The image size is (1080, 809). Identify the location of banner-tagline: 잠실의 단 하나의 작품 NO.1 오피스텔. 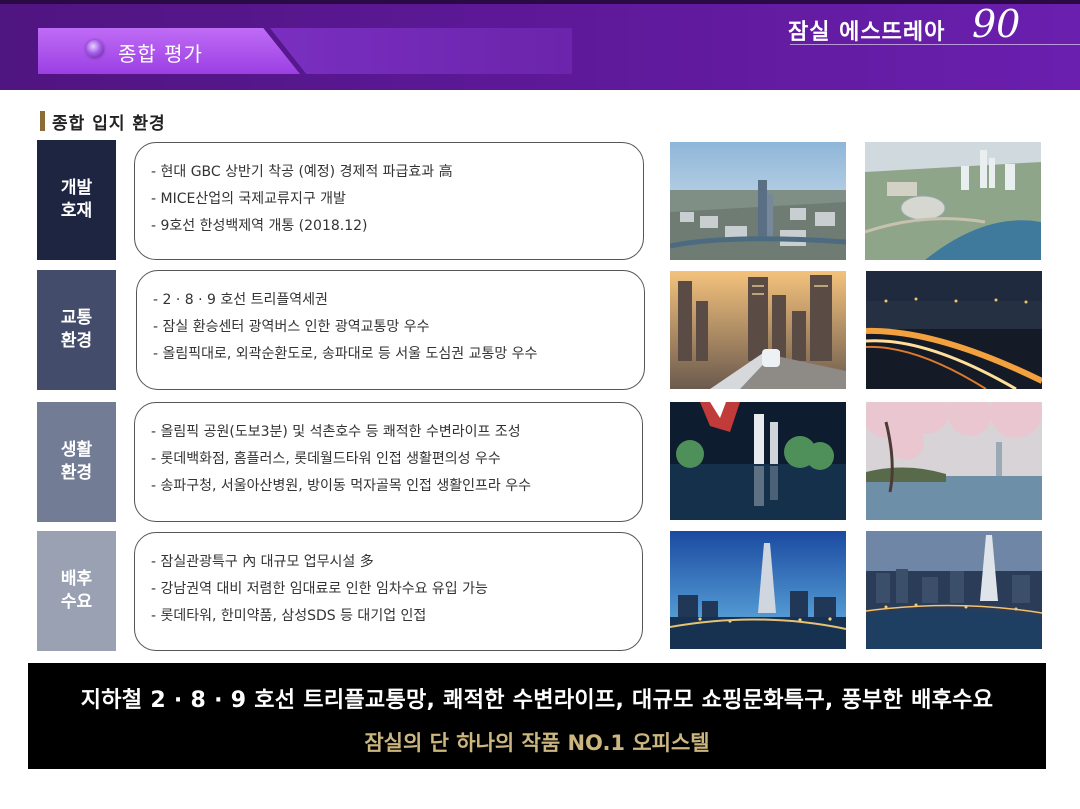
(537, 743).